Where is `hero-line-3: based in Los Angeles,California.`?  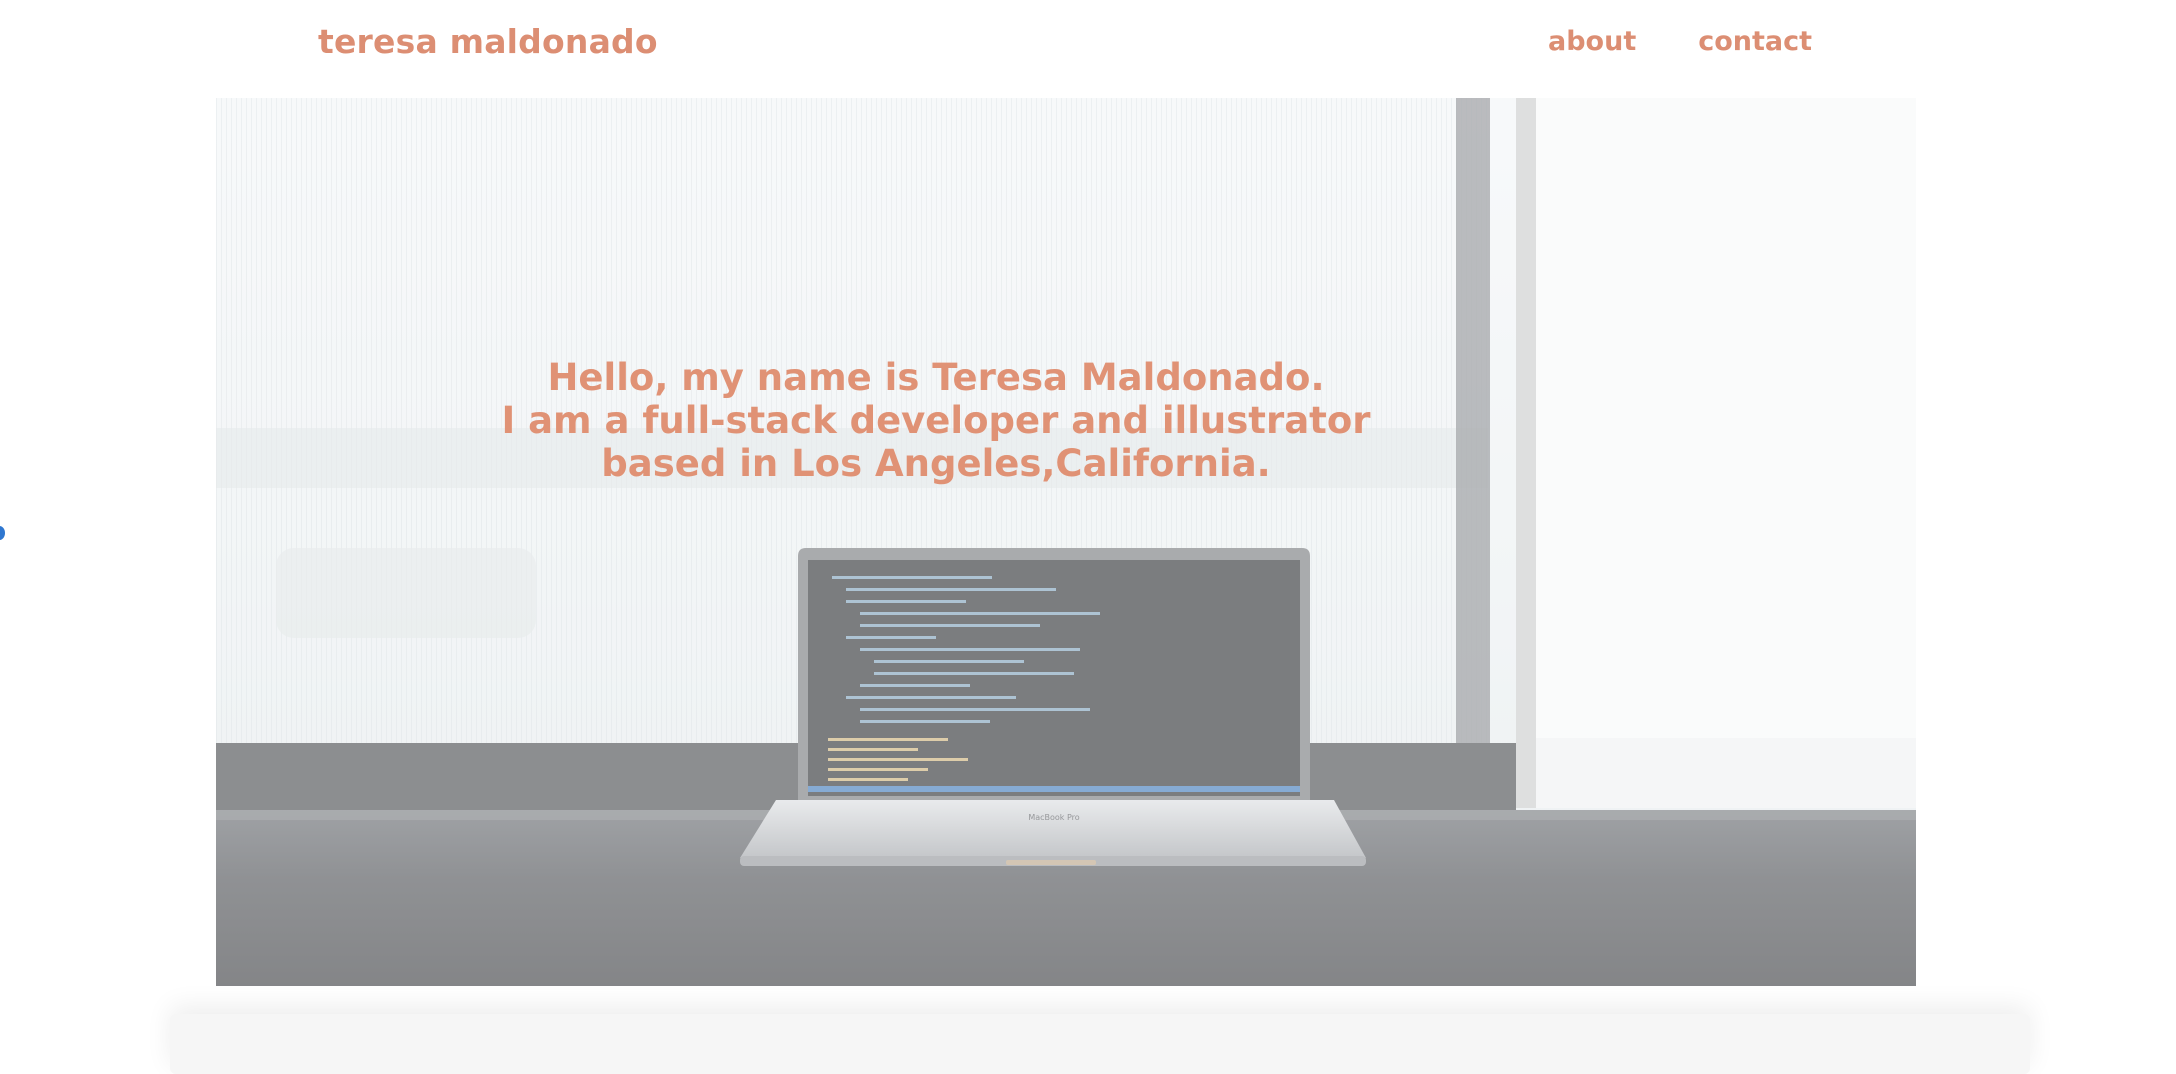
hero-line-3: based in Los Angeles,California. is located at coordinates (936, 463).